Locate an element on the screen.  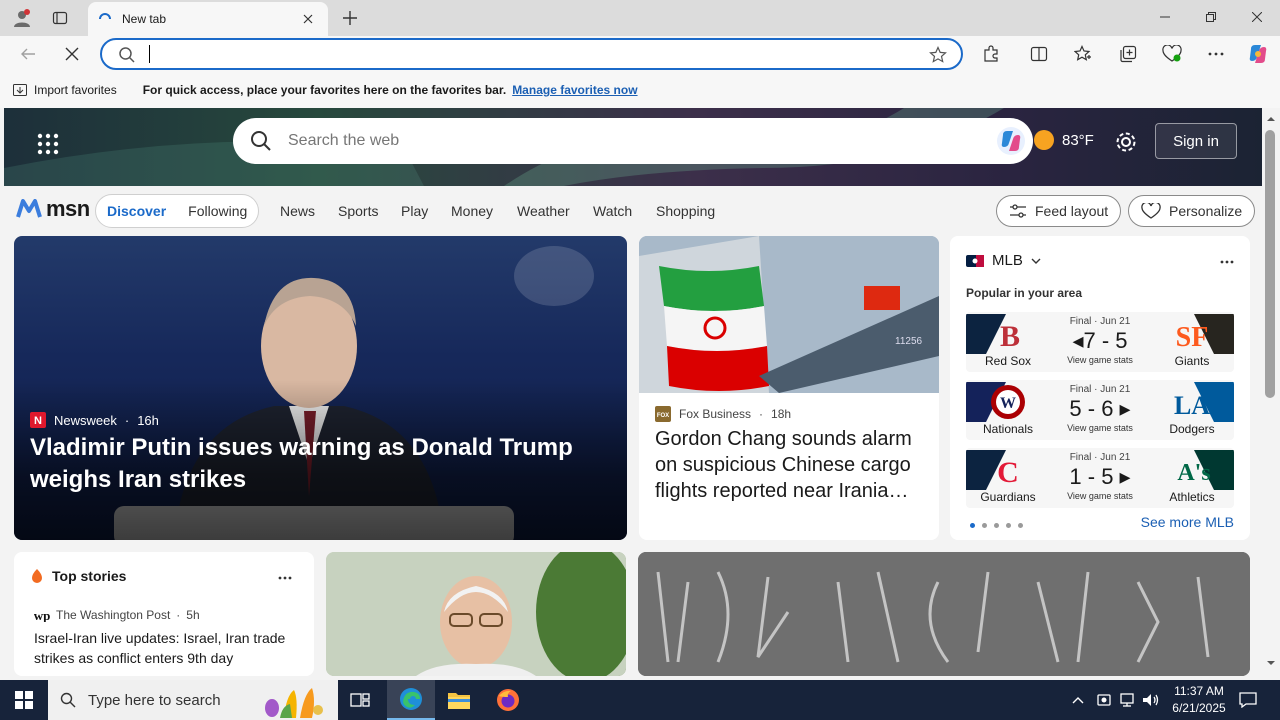
svg-text: A's is located at coordinates (1193, 473).